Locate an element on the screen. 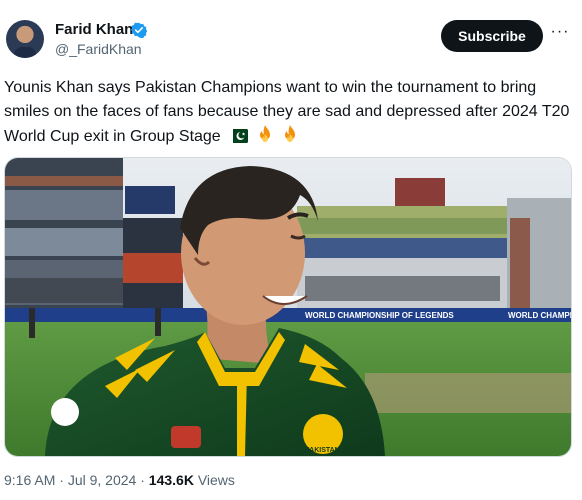  more-options-icon: ··· is located at coordinates (560, 34).